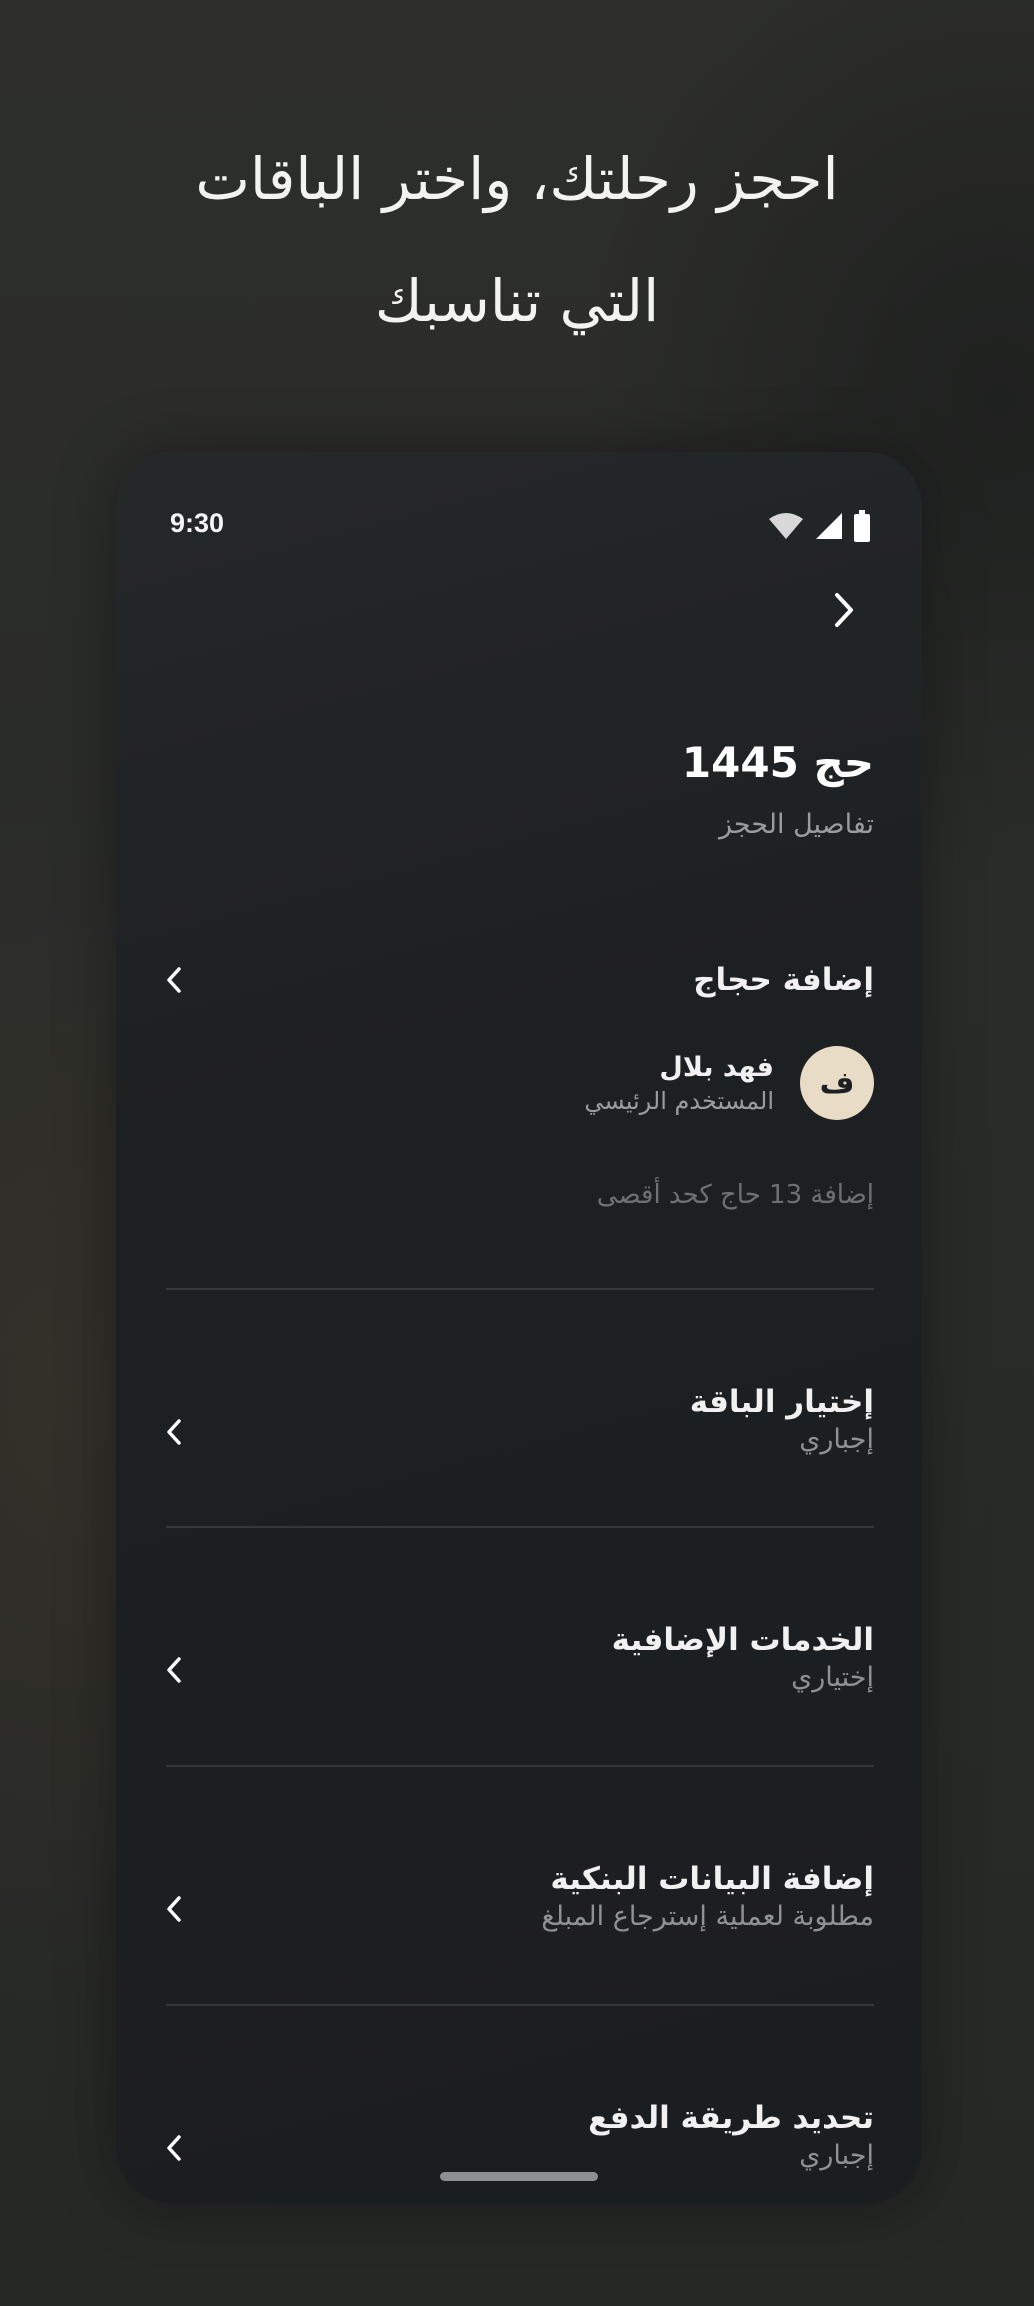 The height and width of the screenshot is (2306, 1034). What do you see at coordinates (735, 1195) in the screenshot?
I see `max-pilgrims-hint: إضافة 13 حاج كحد أقصى` at bounding box center [735, 1195].